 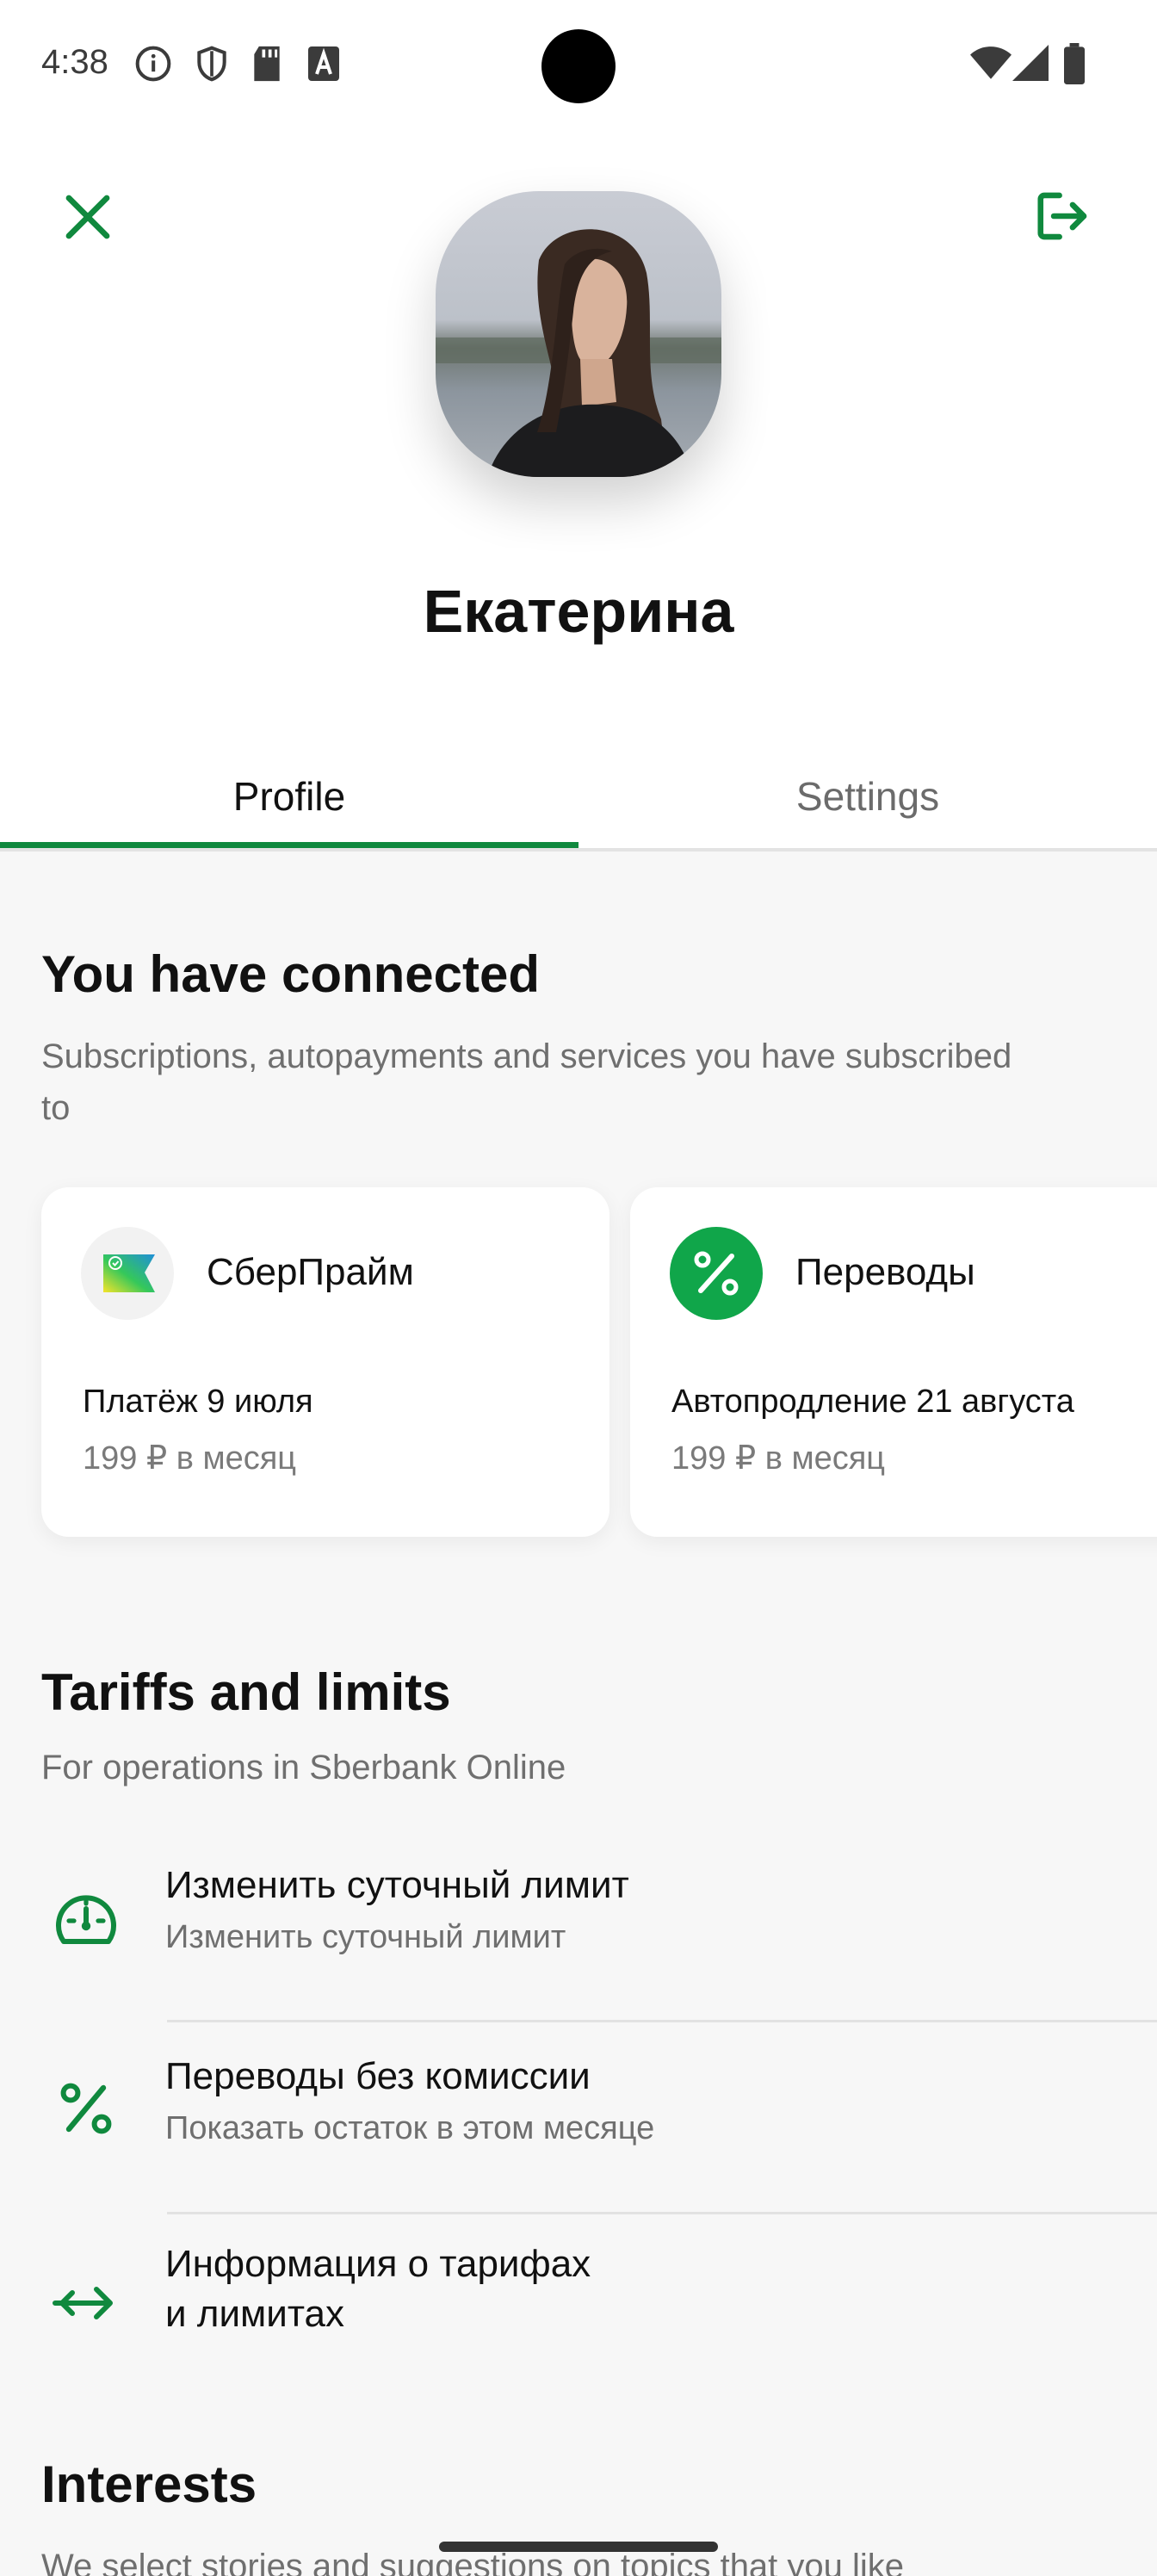 I want to click on avatar, so click(x=579, y=334).